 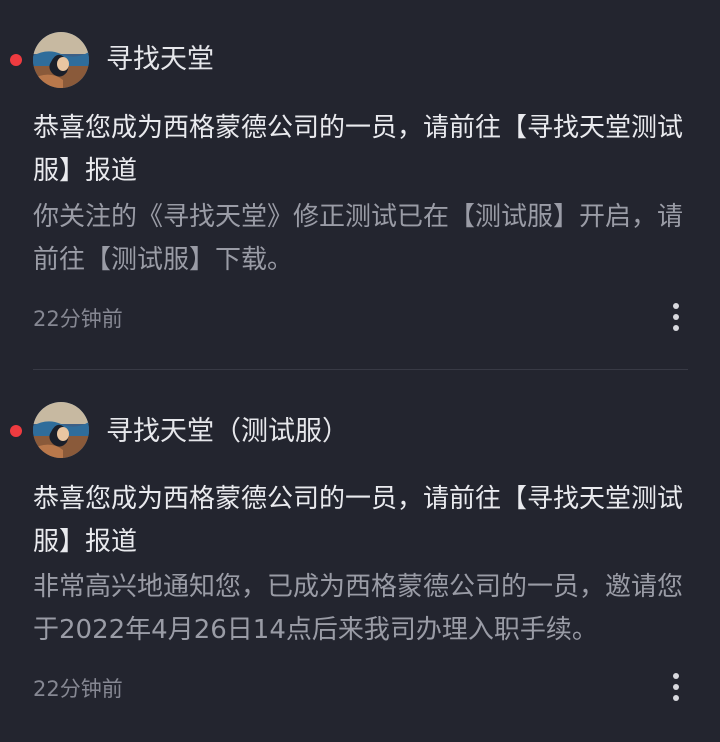 What do you see at coordinates (227, 431) in the screenshot?
I see `sender-name: 寻找天堂（测试服）` at bounding box center [227, 431].